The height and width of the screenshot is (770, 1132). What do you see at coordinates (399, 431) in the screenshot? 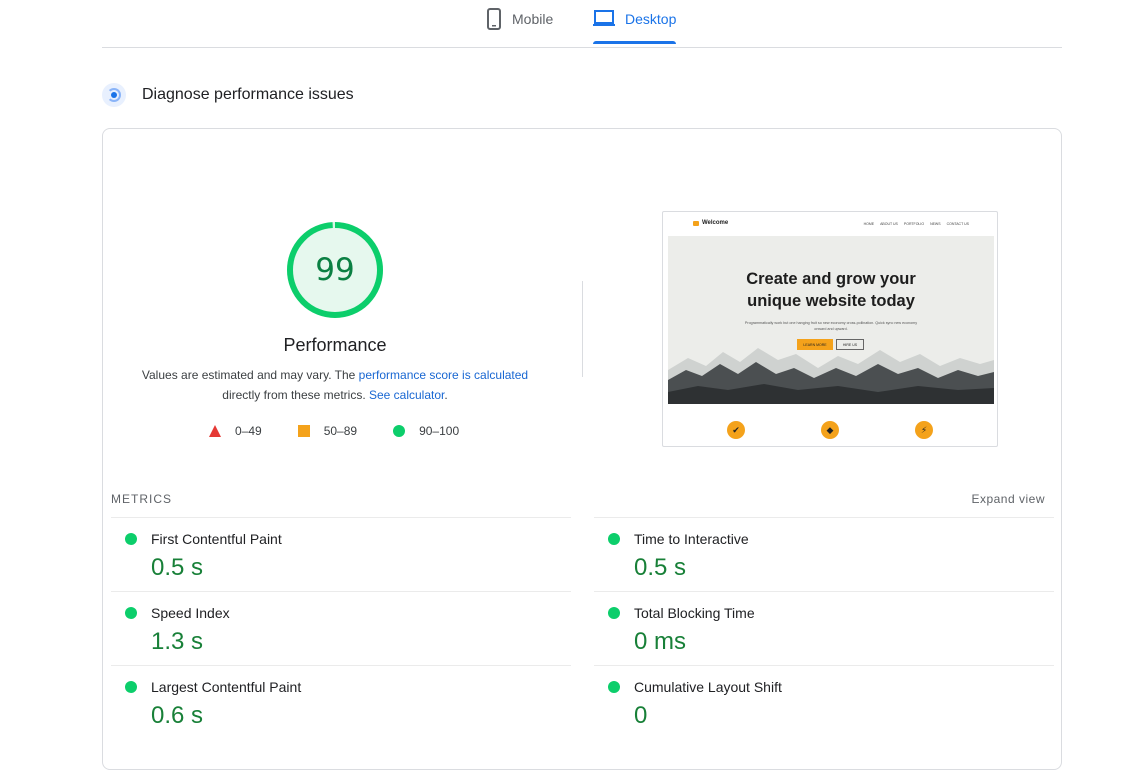
I see `circle-icon` at bounding box center [399, 431].